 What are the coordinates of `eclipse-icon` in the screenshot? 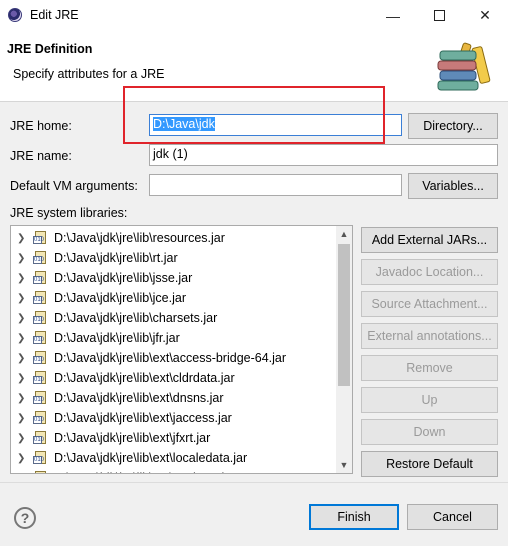 It's located at (15, 15).